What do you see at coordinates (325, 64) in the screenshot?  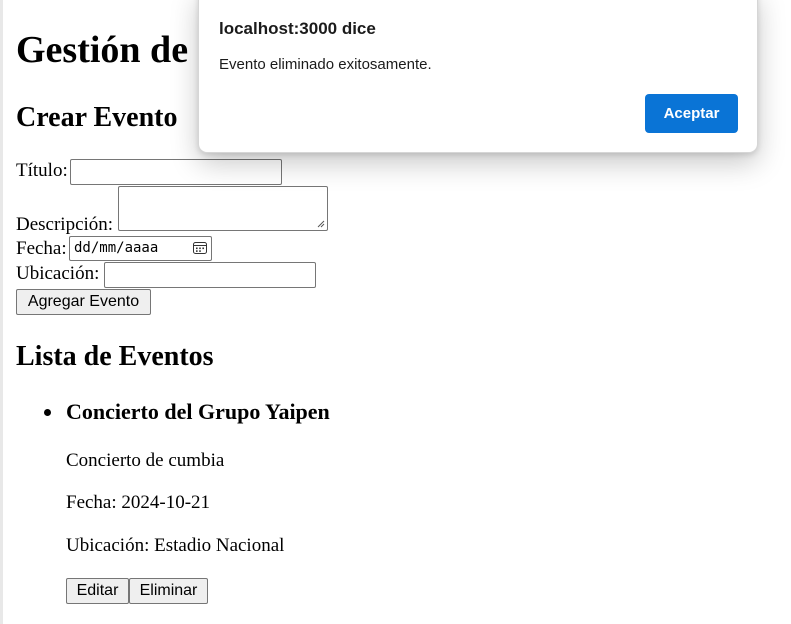 I see `dialog-message: Evento eliminado exitosamente.` at bounding box center [325, 64].